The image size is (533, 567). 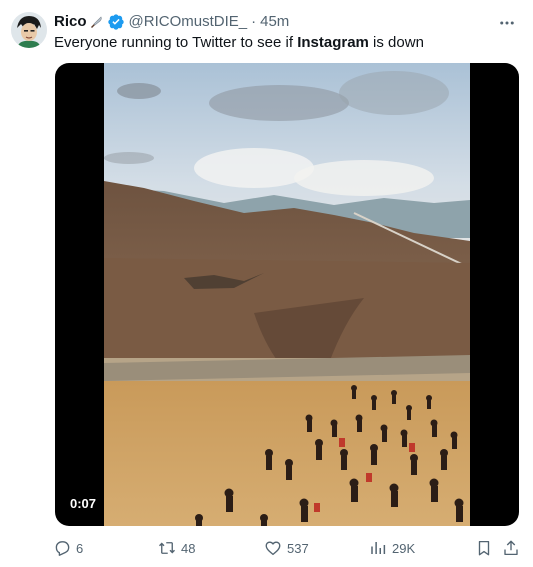 I want to click on verified-badge-icon, so click(x=116, y=22).